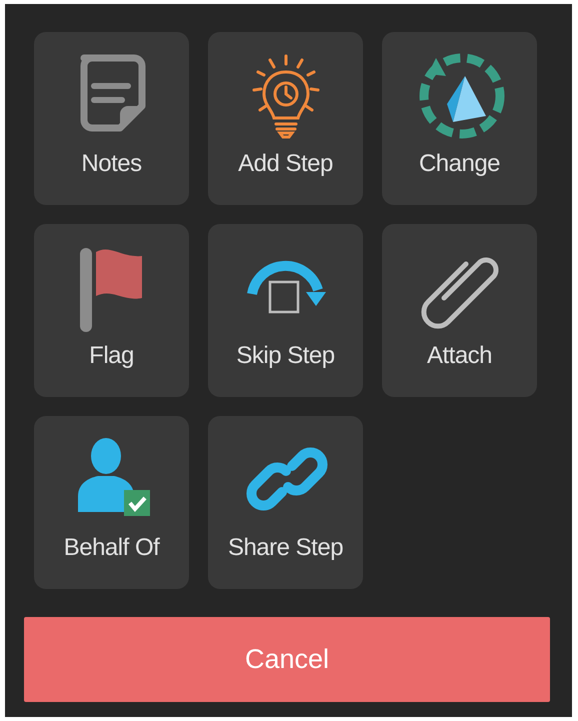 This screenshot has height=721, width=578. What do you see at coordinates (285, 118) in the screenshot?
I see `action-tile: Add Step` at bounding box center [285, 118].